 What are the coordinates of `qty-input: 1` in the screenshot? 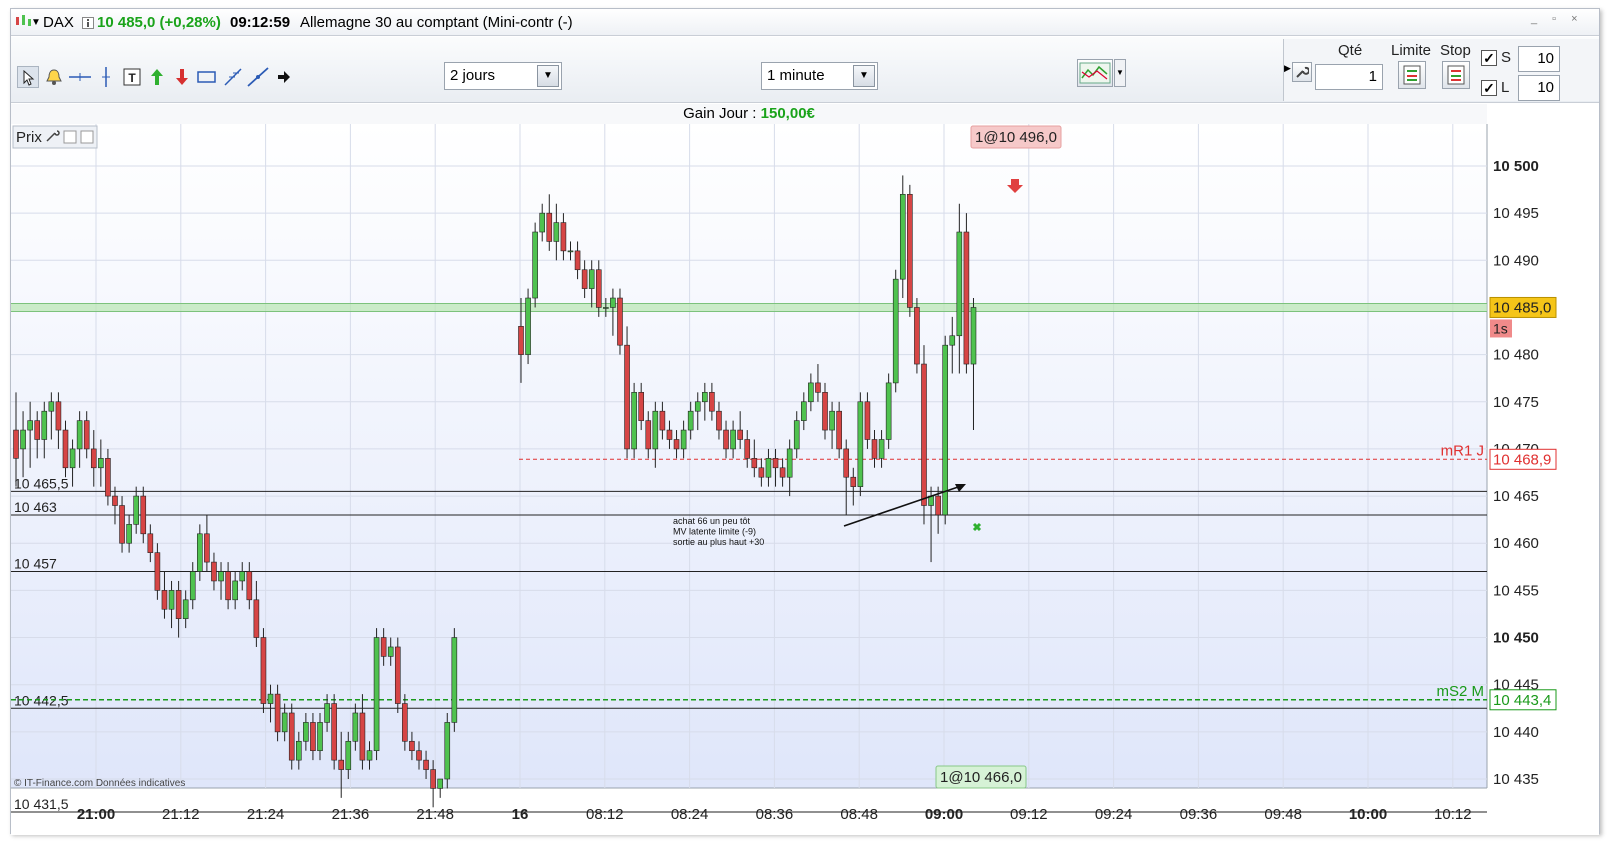 It's located at (1349, 77).